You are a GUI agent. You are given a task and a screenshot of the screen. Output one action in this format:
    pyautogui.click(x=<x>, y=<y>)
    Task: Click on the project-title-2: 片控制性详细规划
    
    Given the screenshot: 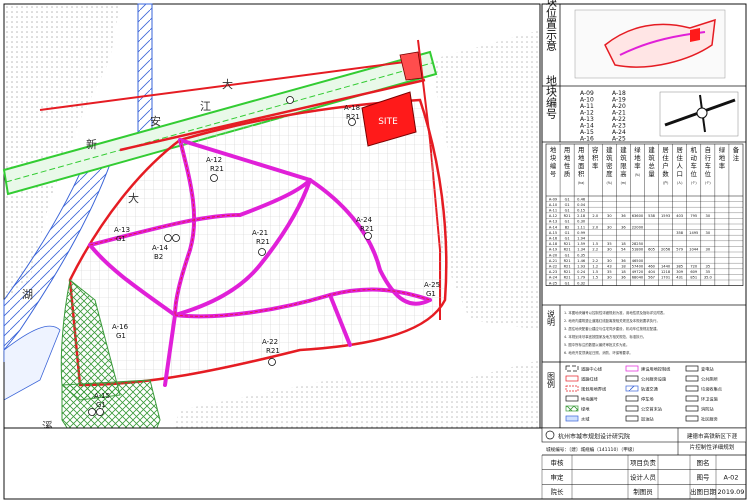 What is the action you would take?
    pyautogui.click(x=712, y=447)
    